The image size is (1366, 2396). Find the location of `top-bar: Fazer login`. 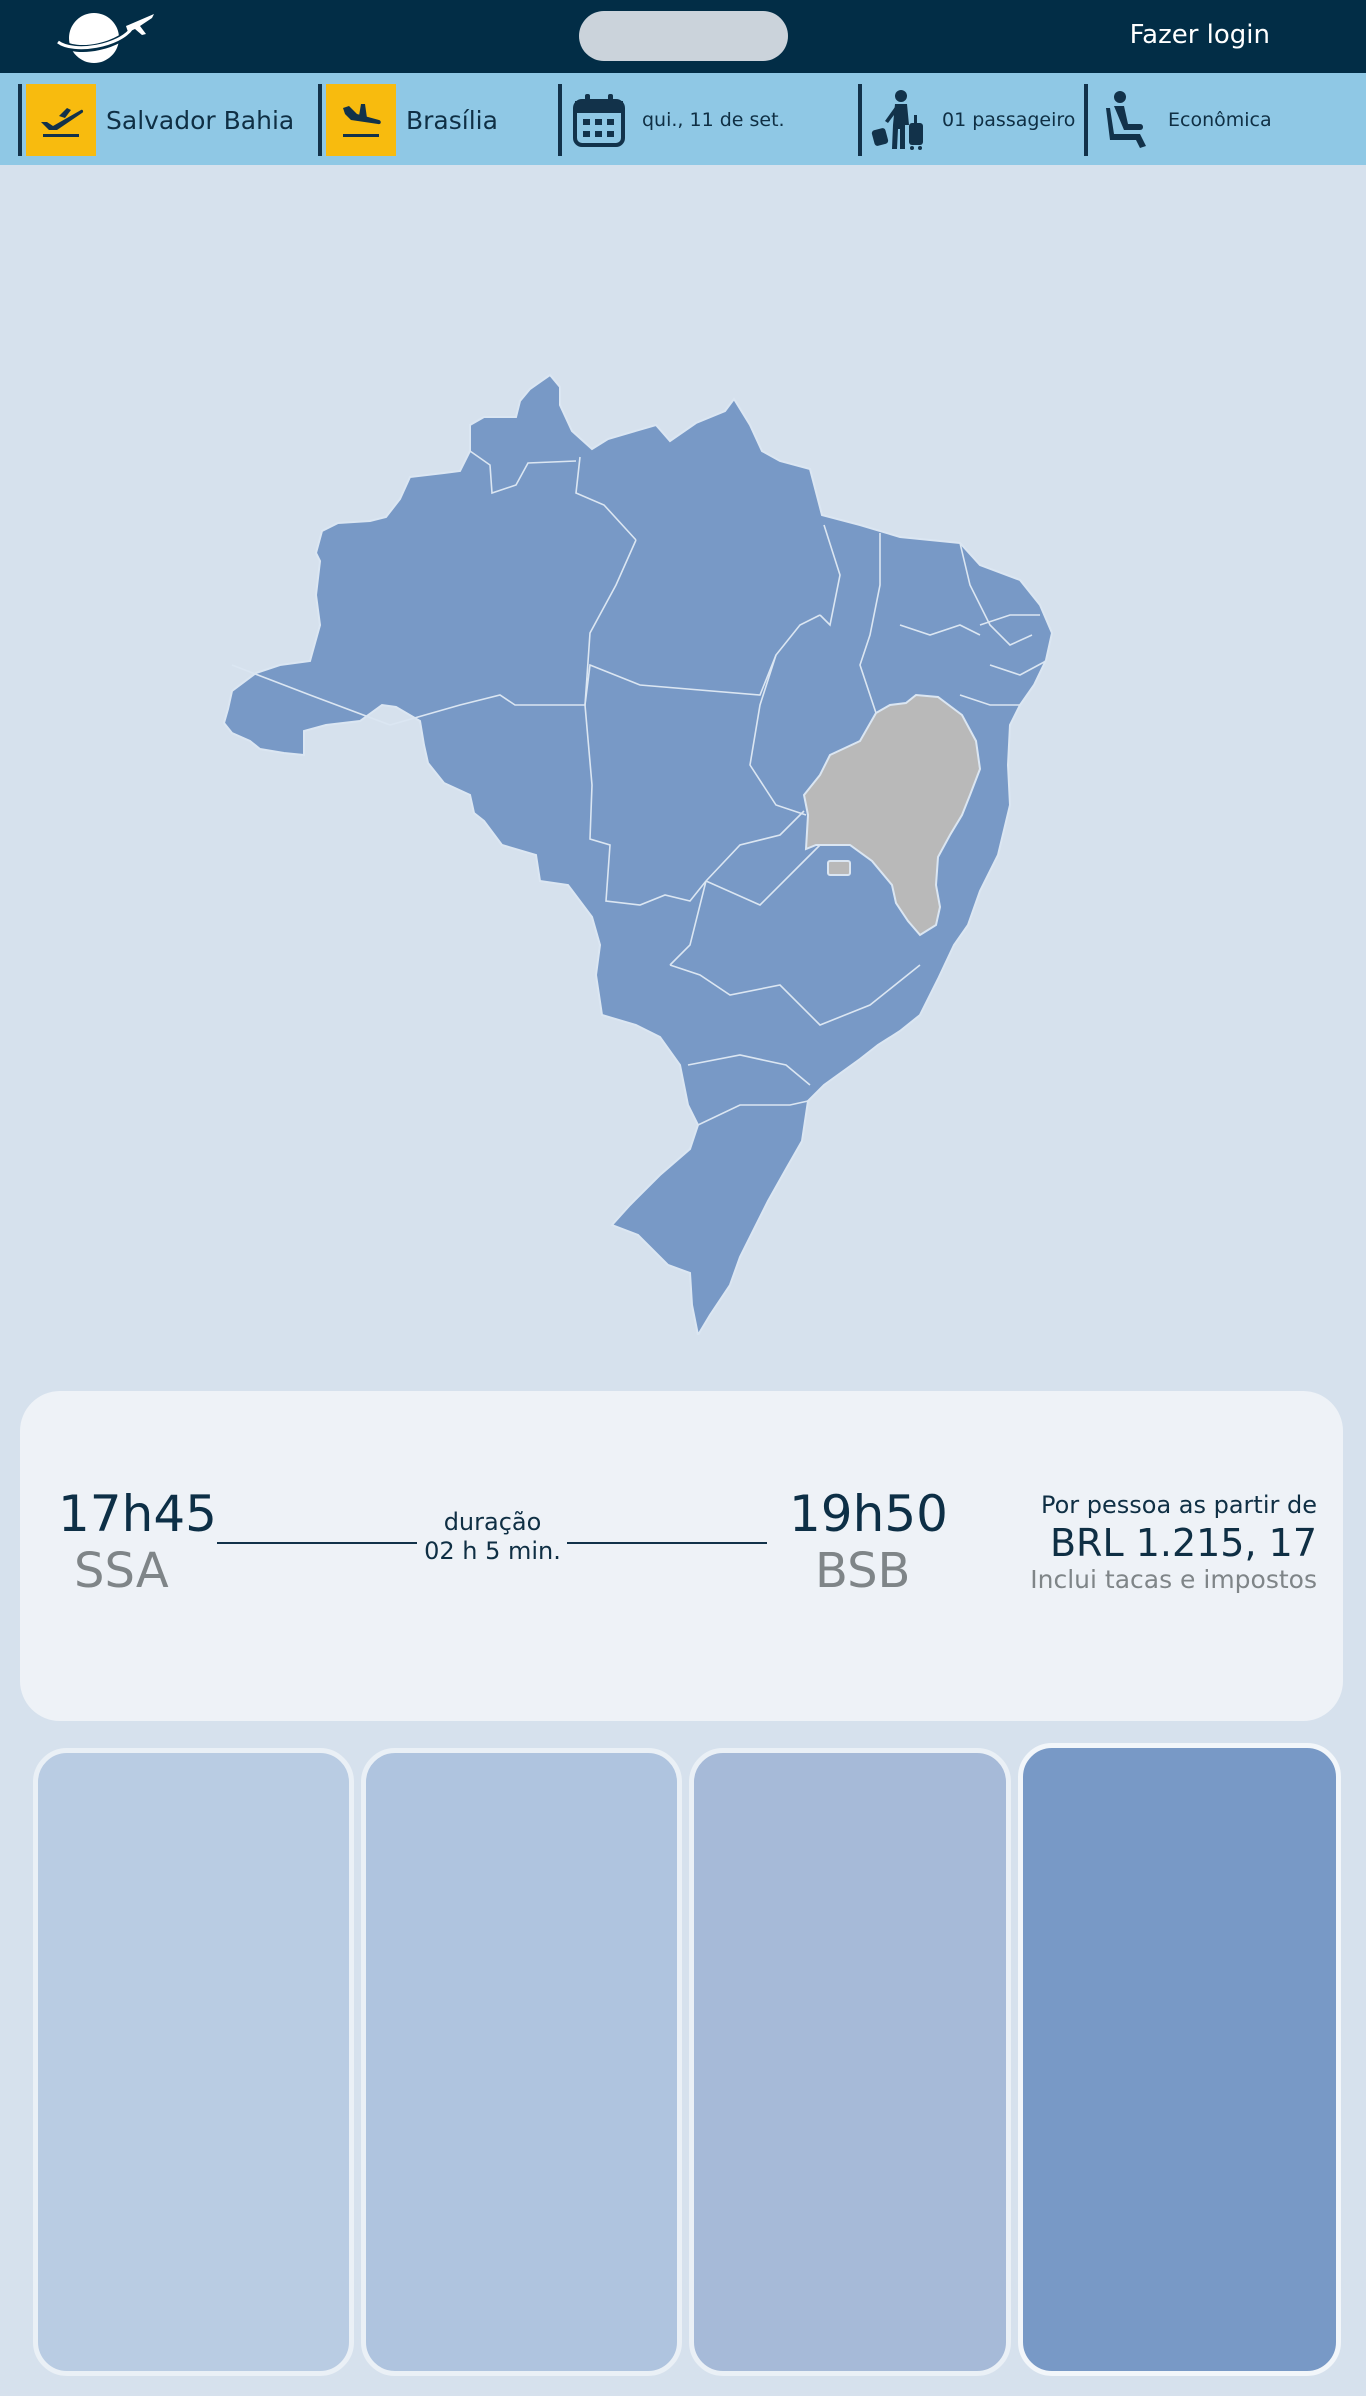

top-bar: Fazer login is located at coordinates (683, 36).